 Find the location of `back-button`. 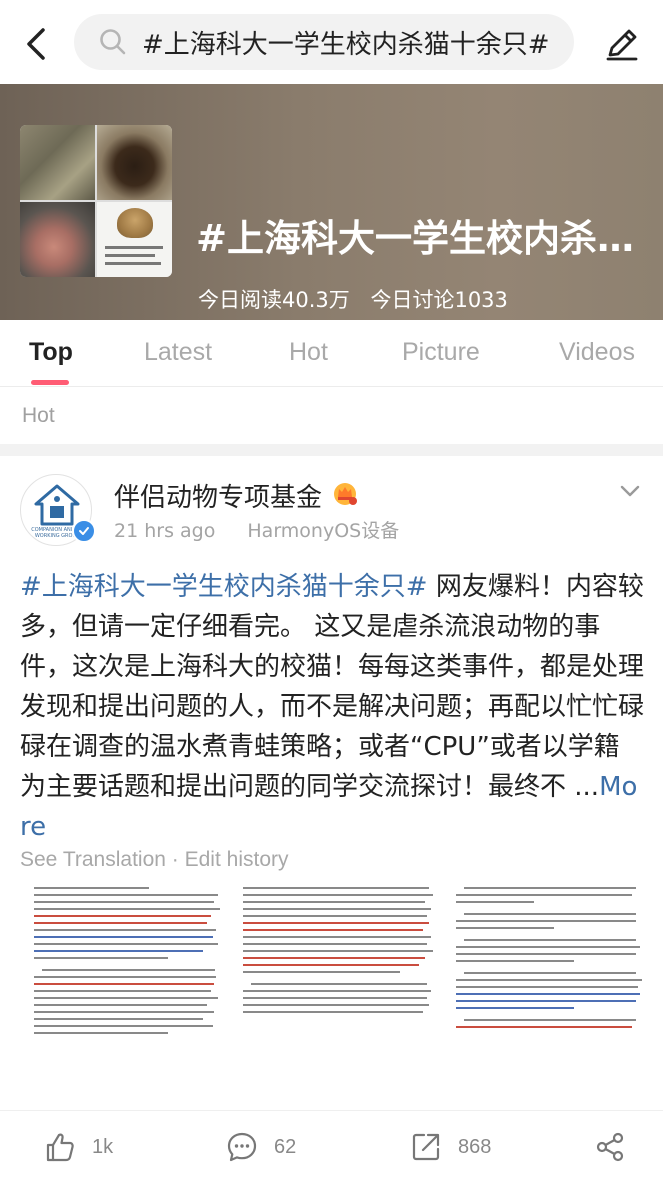

back-button is located at coordinates (36, 44).